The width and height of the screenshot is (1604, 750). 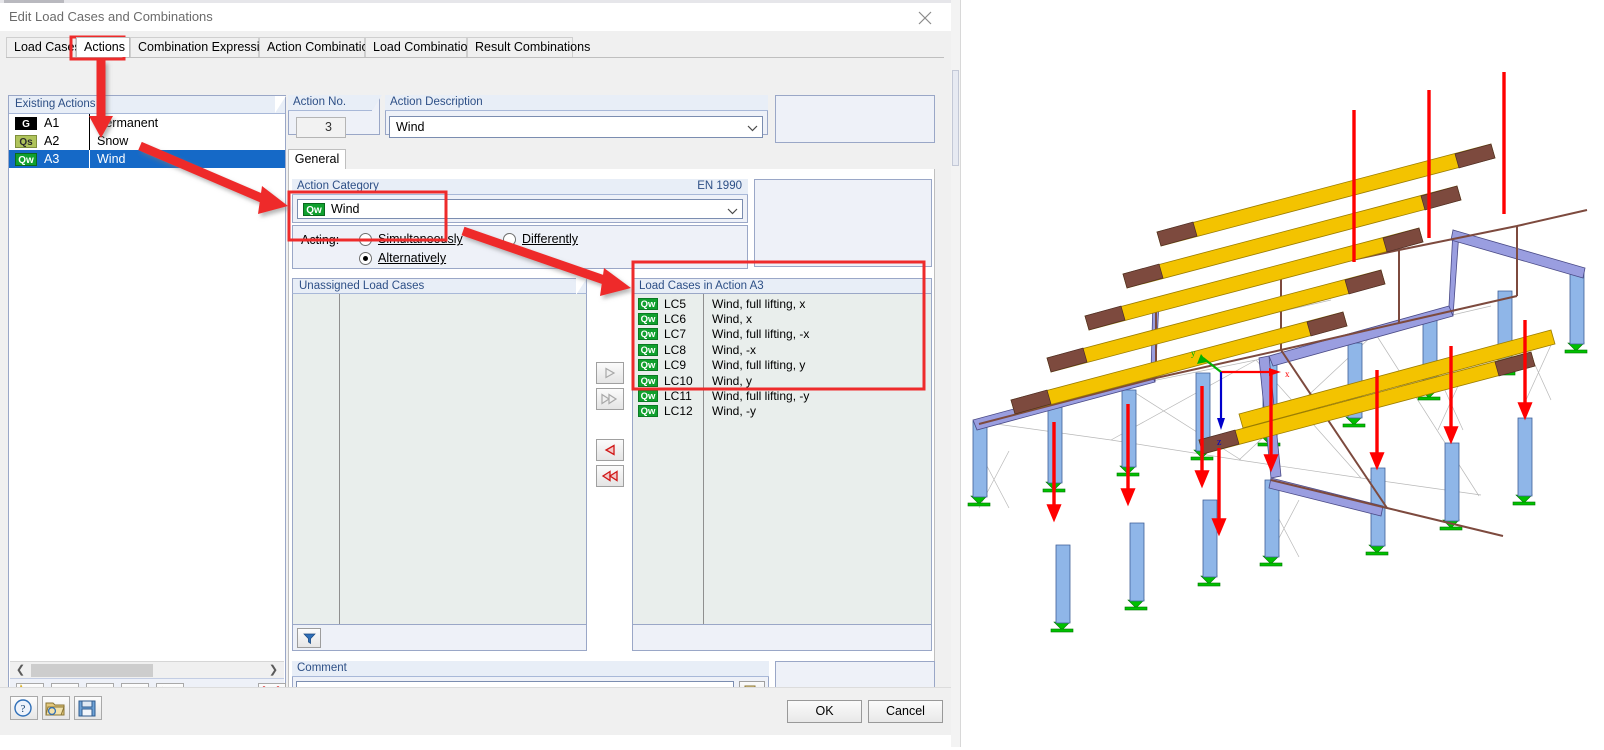 I want to click on existing-actions-list: G A1 Permanent Qs A2 Snow Qw A3 Wind, so click(x=147, y=387).